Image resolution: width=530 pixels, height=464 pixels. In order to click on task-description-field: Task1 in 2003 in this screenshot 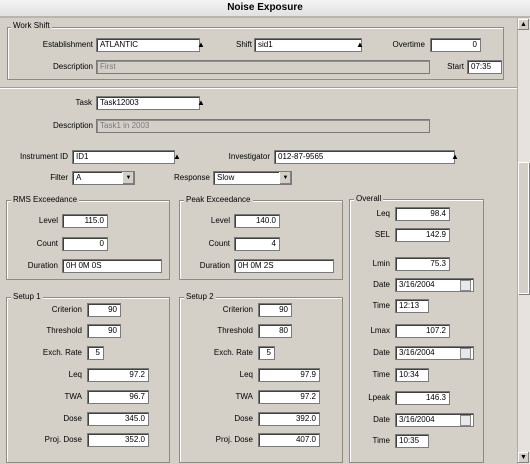, I will do `click(263, 126)`.